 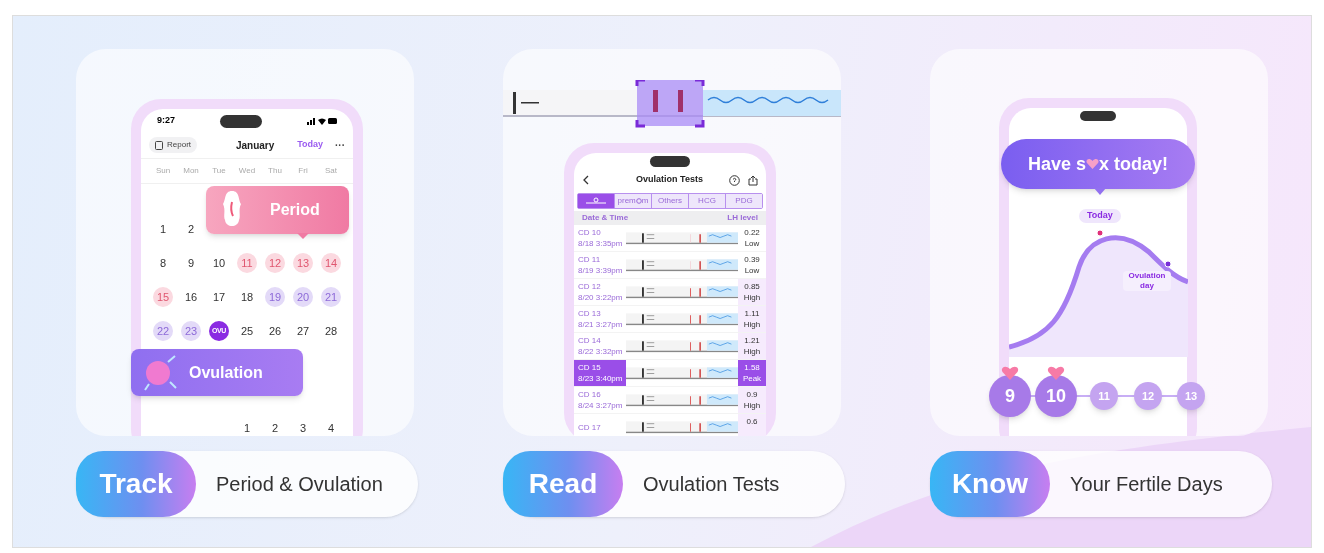 What do you see at coordinates (601, 324) in the screenshot?
I see `test-time: 8/21 3:27pm` at bounding box center [601, 324].